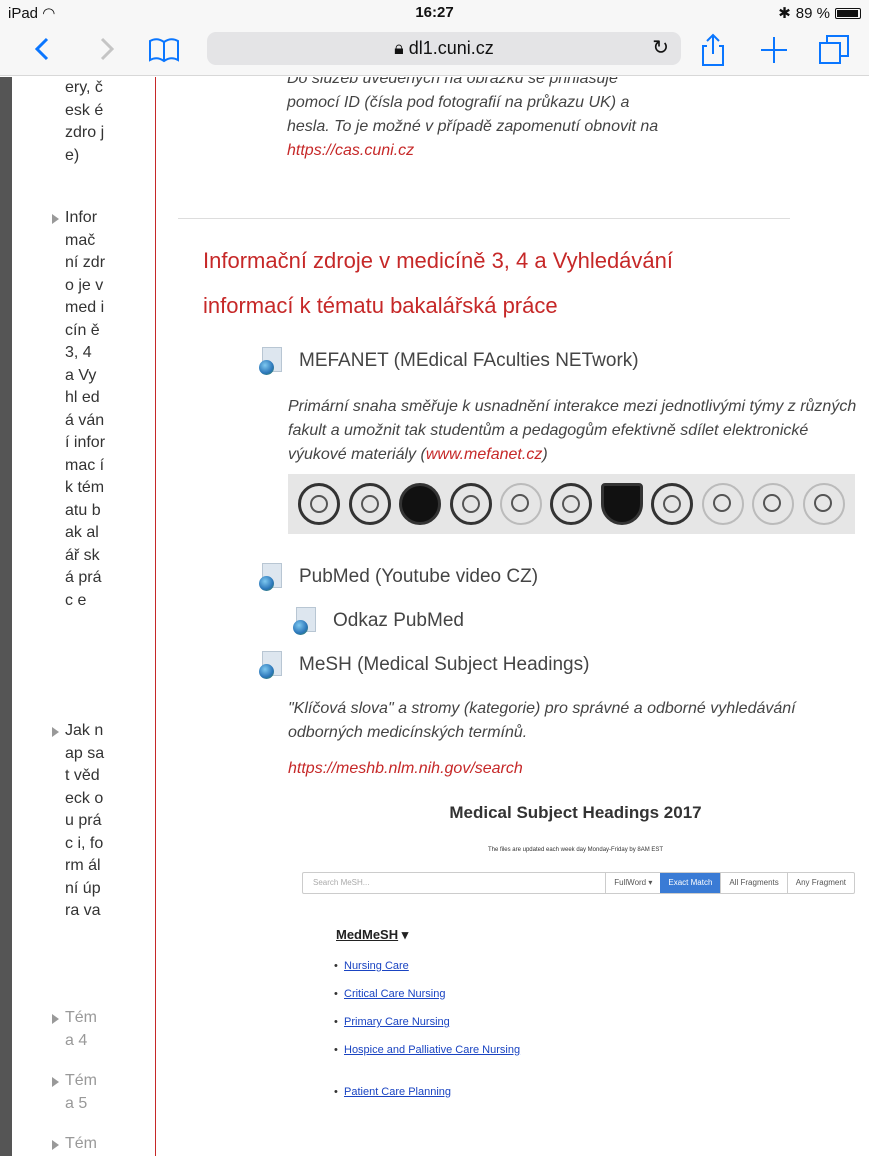  Describe the element at coordinates (484, 454) in the screenshot. I see `mefanet-link: www.mefanet.cz` at that location.